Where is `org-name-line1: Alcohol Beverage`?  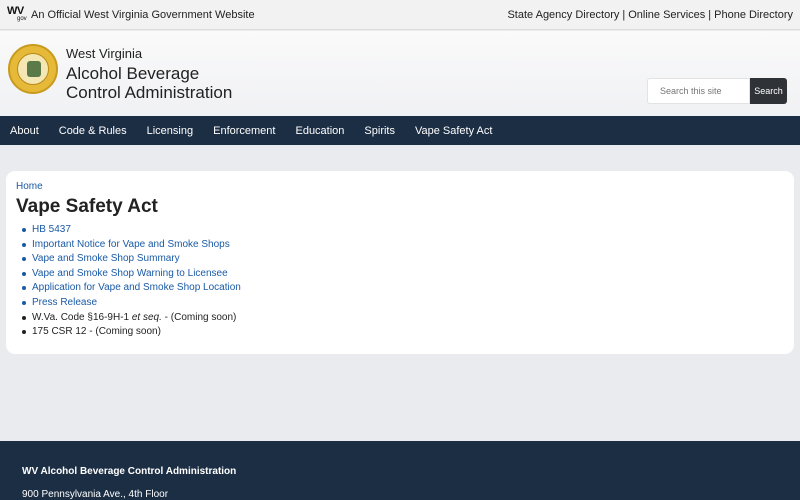
org-name-line1: Alcohol Beverage is located at coordinates (132, 74).